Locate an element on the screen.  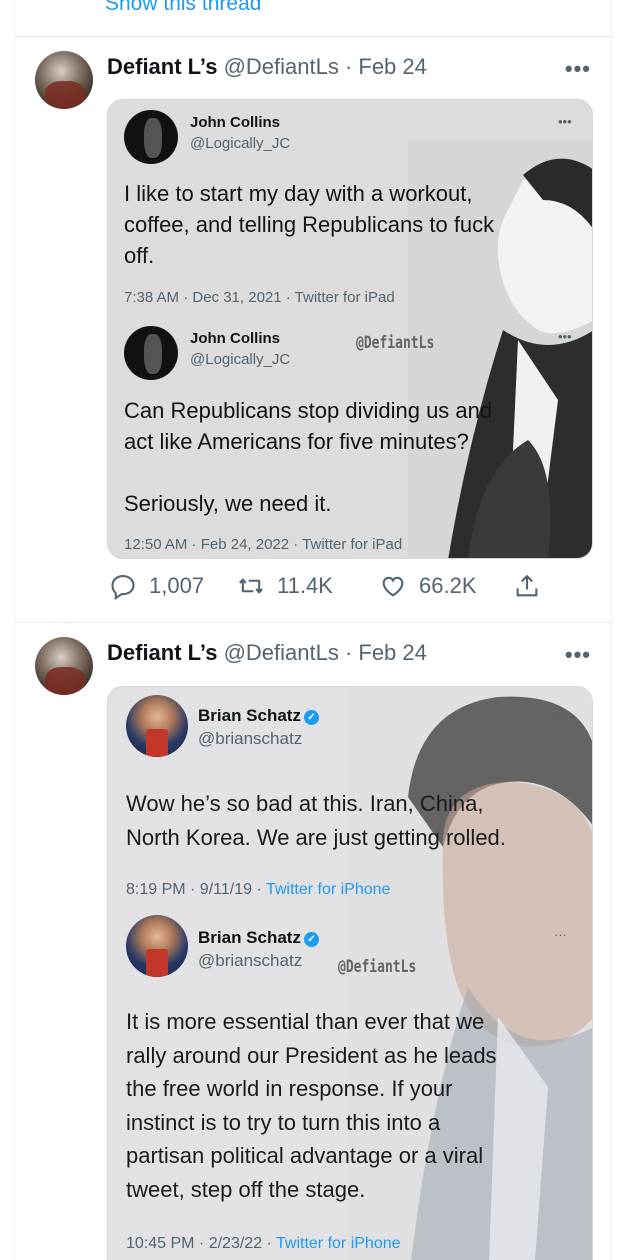
quoted-tweet-meta: 8:19 PM · 9/11/19 · Twitter for iPhone is located at coordinates (258, 890).